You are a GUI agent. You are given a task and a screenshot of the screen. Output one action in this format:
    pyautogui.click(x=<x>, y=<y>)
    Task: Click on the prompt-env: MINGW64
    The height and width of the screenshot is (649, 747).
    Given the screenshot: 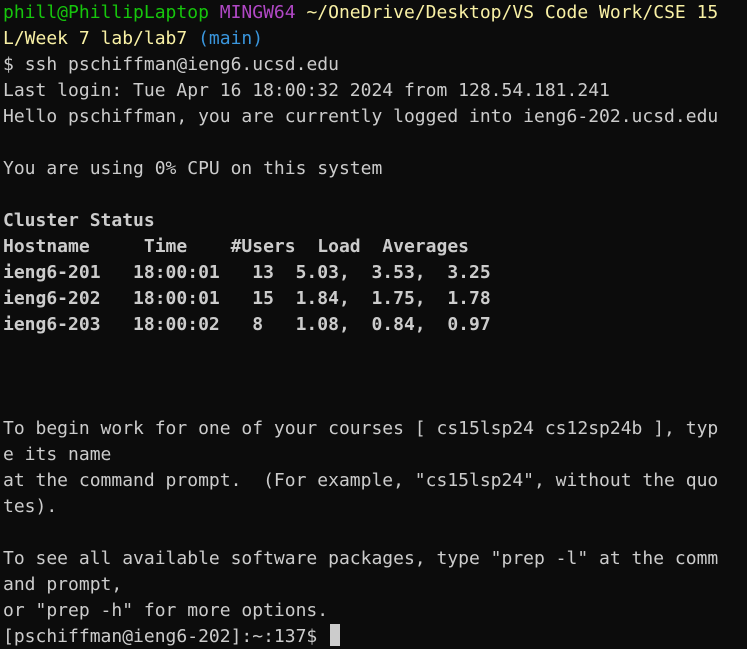 What is the action you would take?
    pyautogui.click(x=257, y=12)
    